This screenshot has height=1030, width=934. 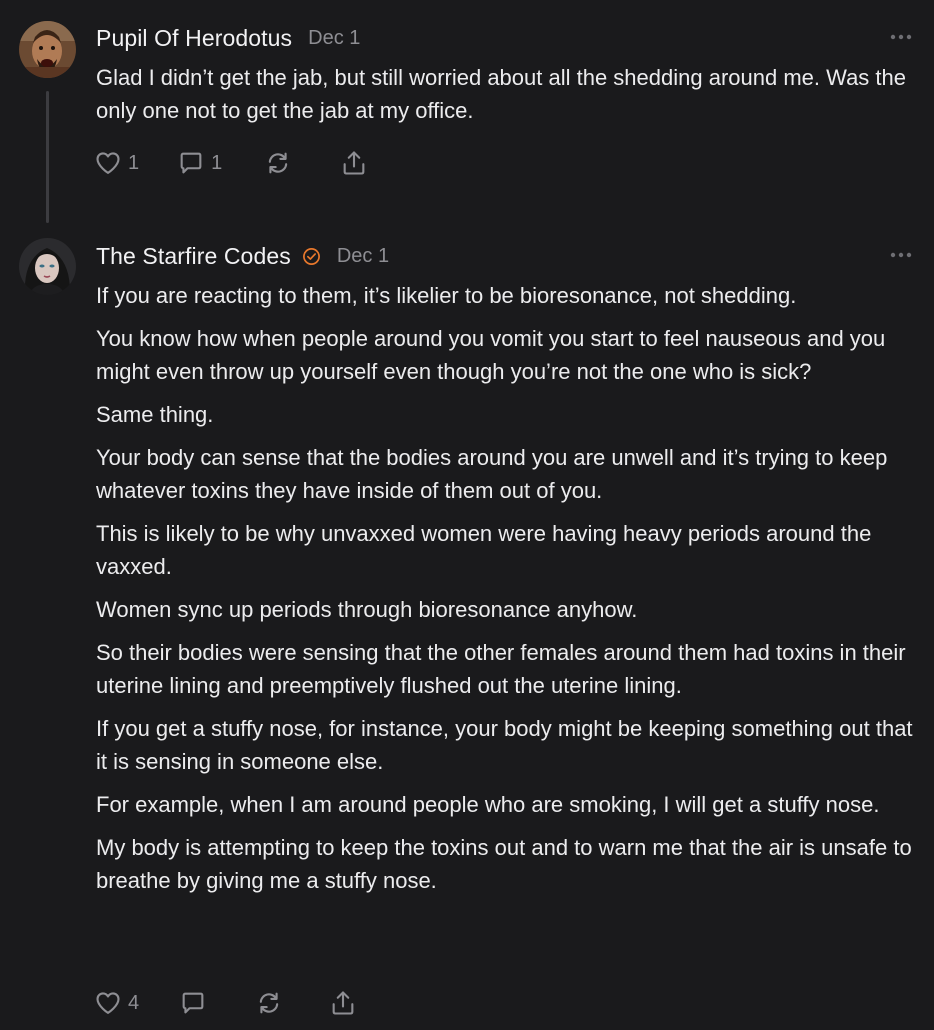 I want to click on comment-actions: 4, so click(x=225, y=1003).